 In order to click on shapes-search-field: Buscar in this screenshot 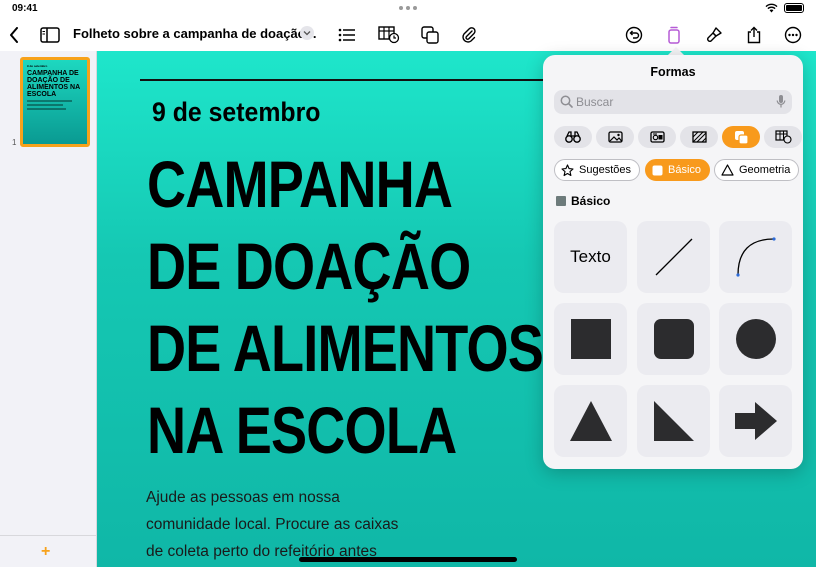, I will do `click(673, 102)`.